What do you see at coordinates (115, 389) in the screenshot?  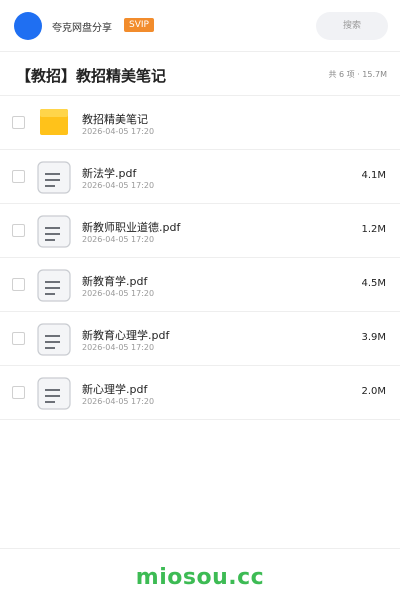 I see `file-name: 新心理学.pdf` at bounding box center [115, 389].